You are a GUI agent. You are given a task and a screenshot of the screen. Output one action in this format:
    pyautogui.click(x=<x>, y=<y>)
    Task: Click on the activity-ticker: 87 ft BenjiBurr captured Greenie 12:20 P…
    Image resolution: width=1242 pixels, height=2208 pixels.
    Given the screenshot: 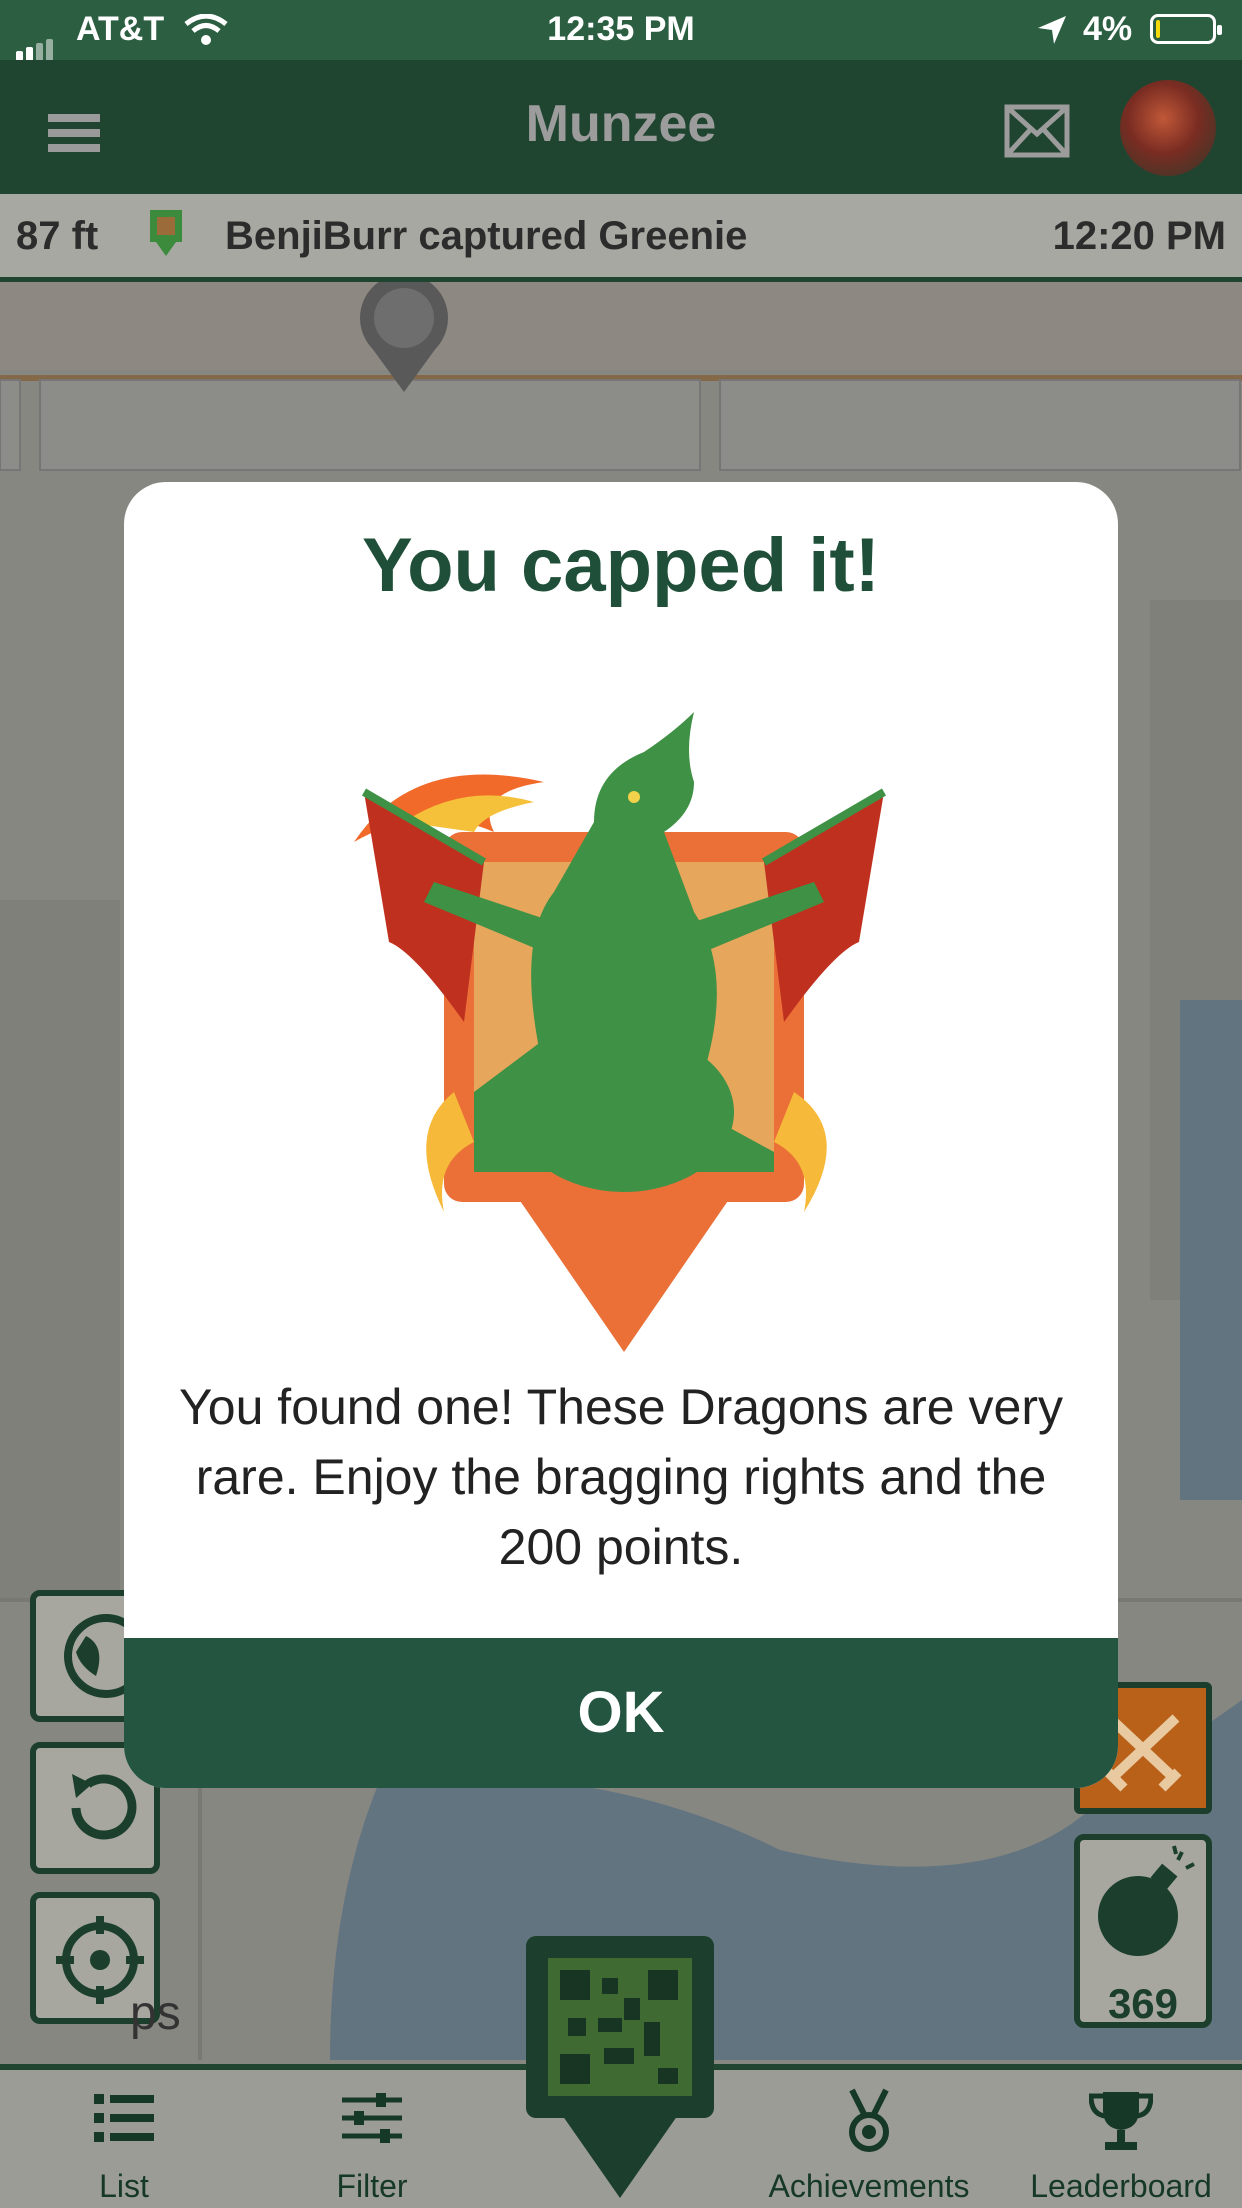 What is the action you would take?
    pyautogui.click(x=621, y=238)
    